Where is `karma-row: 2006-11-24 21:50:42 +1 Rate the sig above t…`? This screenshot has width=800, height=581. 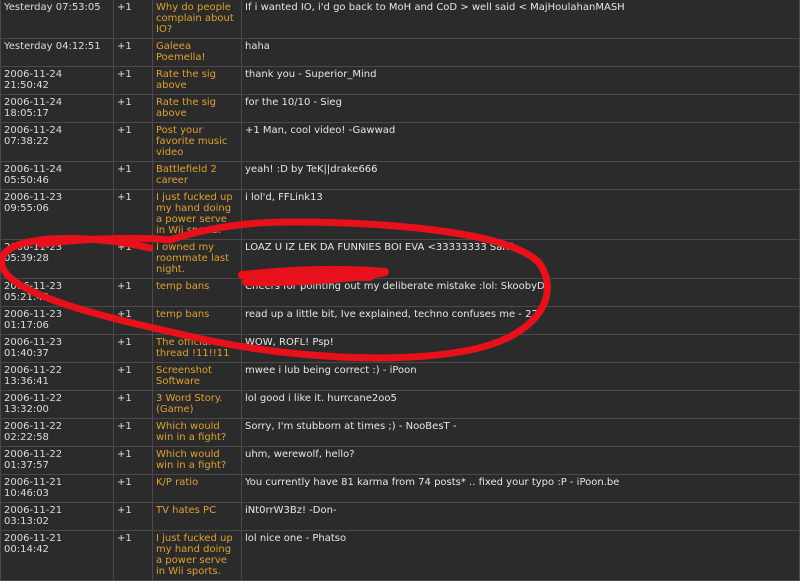
karma-row: 2006-11-24 21:50:42 +1 Rate the sig above t… is located at coordinates (400, 80).